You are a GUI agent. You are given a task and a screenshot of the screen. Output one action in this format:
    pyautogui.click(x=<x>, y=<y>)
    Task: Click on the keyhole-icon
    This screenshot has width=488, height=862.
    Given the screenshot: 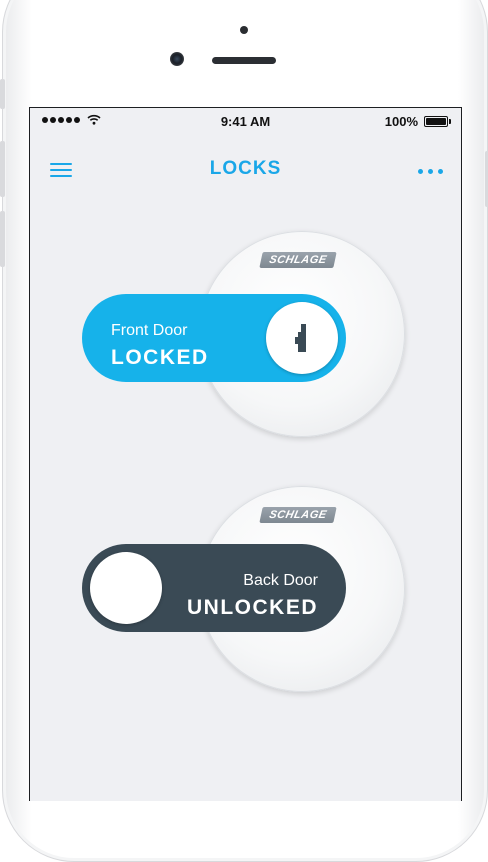 What is the action you would take?
    pyautogui.click(x=300, y=338)
    